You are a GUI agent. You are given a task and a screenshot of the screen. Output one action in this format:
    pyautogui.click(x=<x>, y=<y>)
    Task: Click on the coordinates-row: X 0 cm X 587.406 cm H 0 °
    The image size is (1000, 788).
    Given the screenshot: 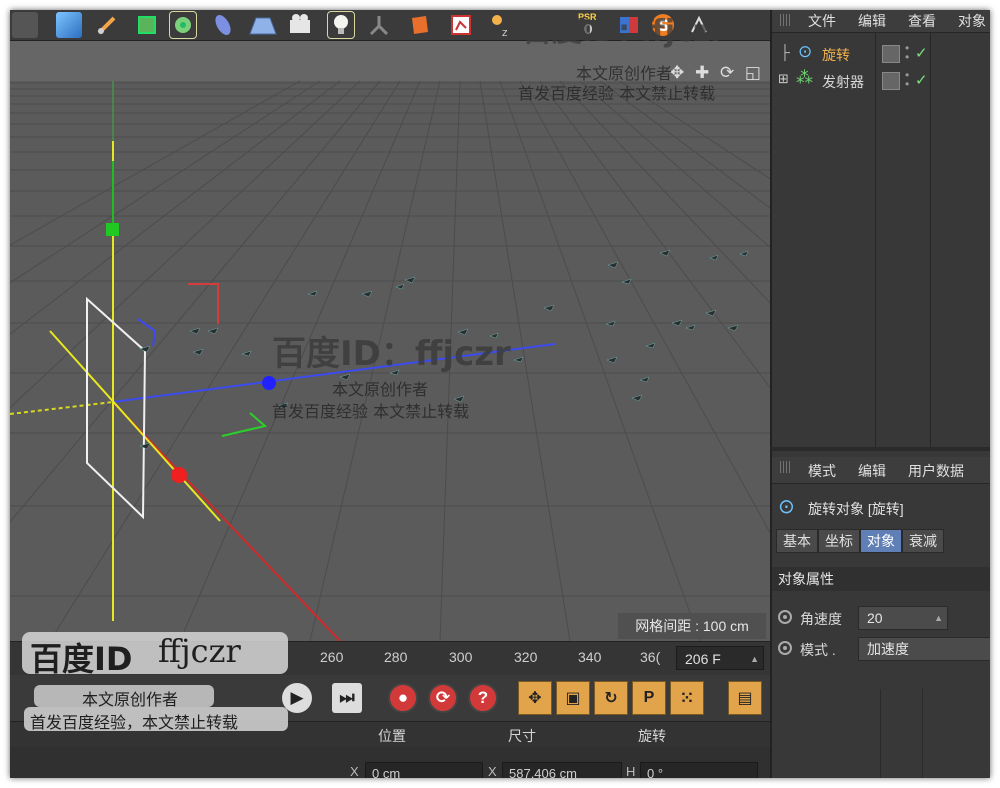 What is the action you would take?
    pyautogui.click(x=390, y=762)
    